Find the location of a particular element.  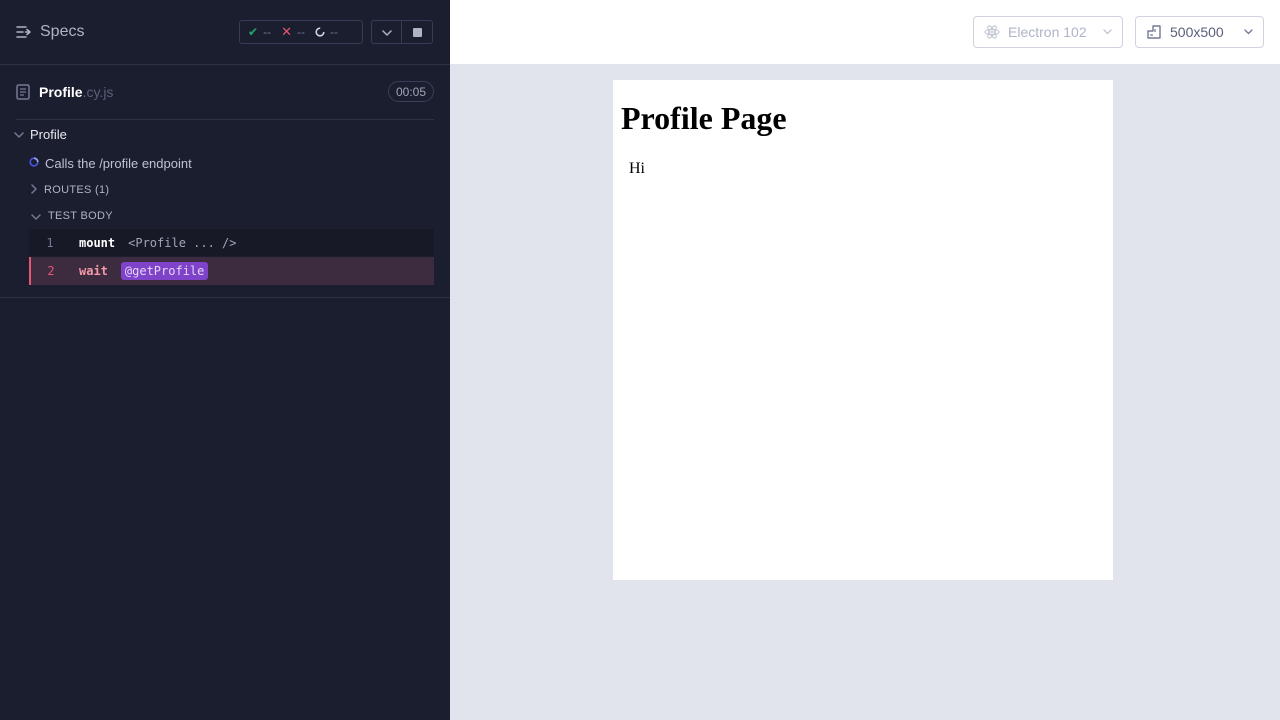

test-calls-profile-endpoint: Calls the /profile endpoint is located at coordinates (110, 163).